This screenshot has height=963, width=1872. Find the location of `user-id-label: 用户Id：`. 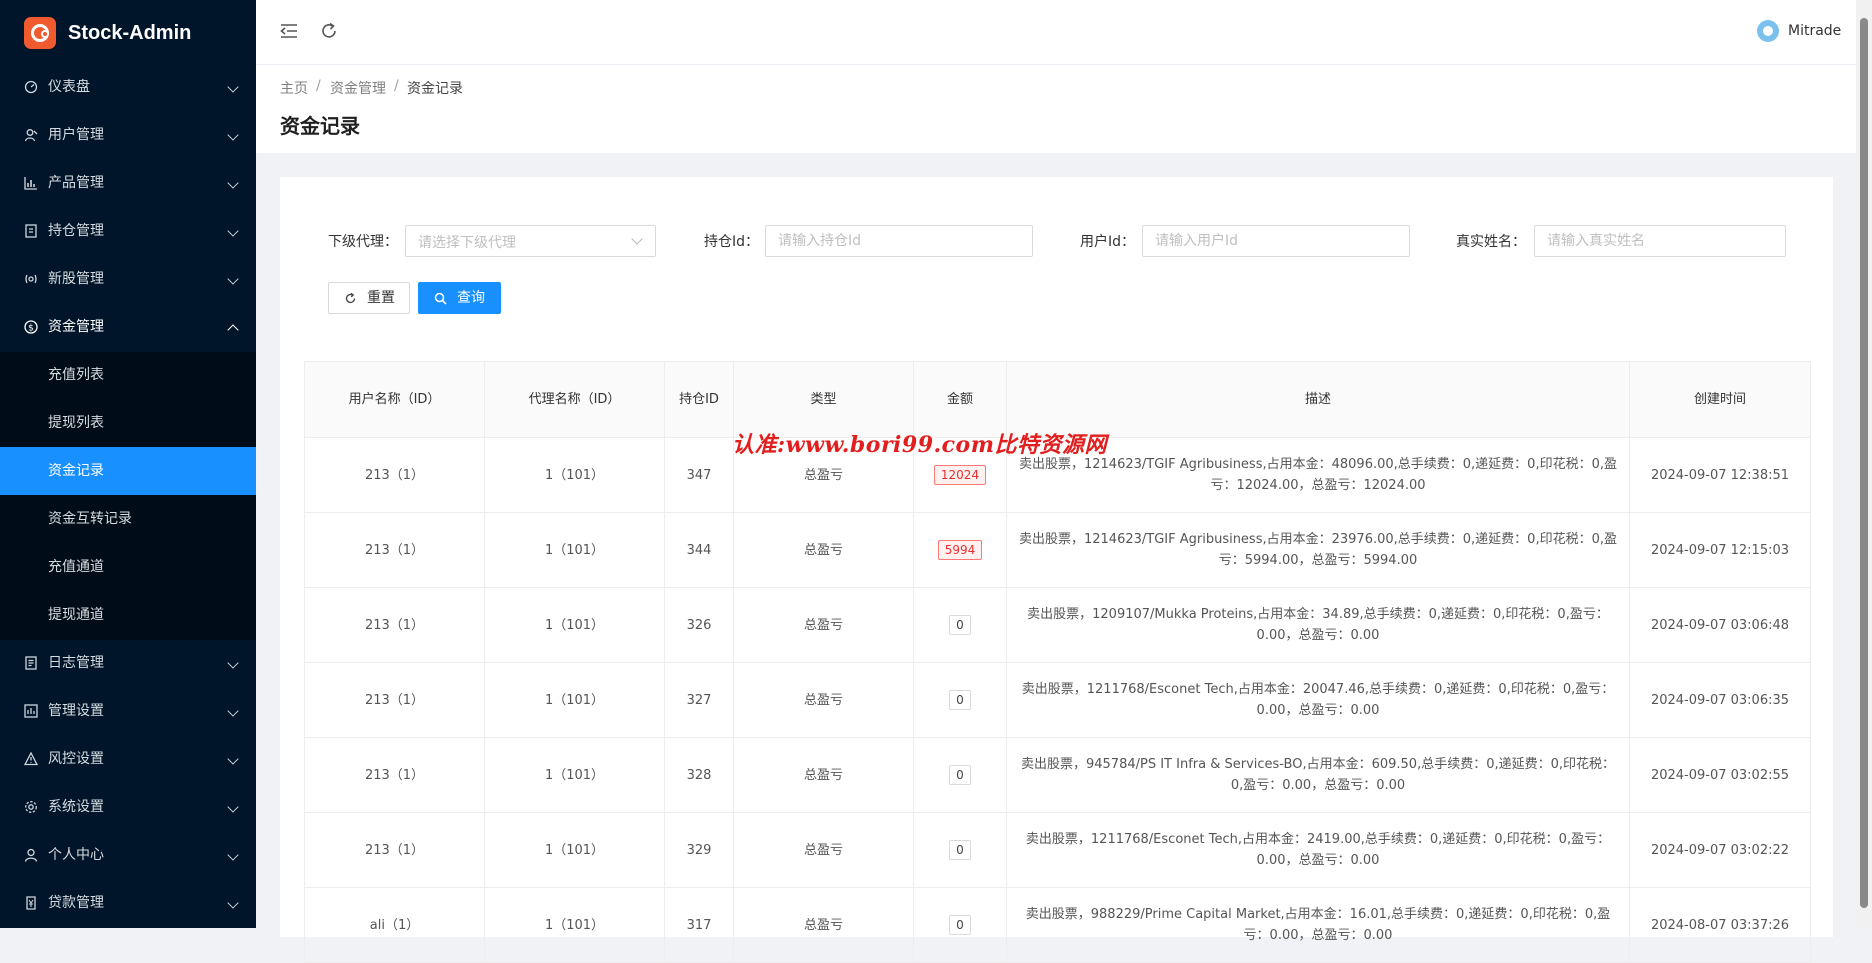

user-id-label: 用户Id： is located at coordinates (1108, 242).